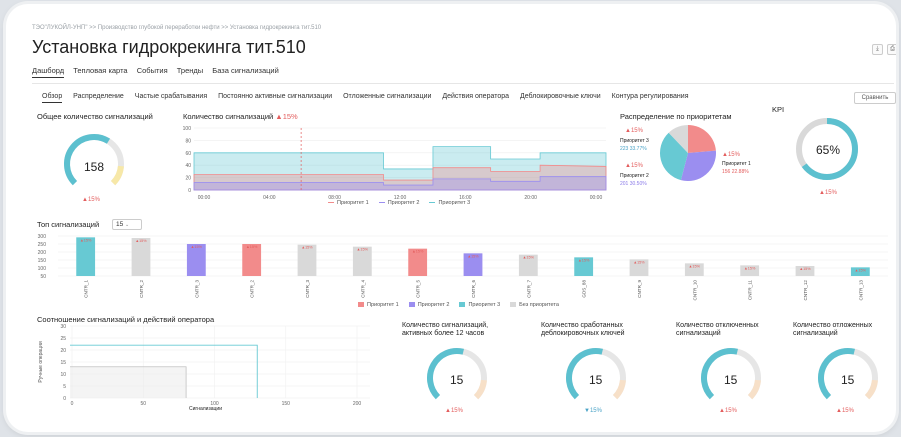 Image resolution: width=901 pixels, height=437 pixels. What do you see at coordinates (735, 172) in the screenshot?
I see `p1-values: 156 22.88%` at bounding box center [735, 172].